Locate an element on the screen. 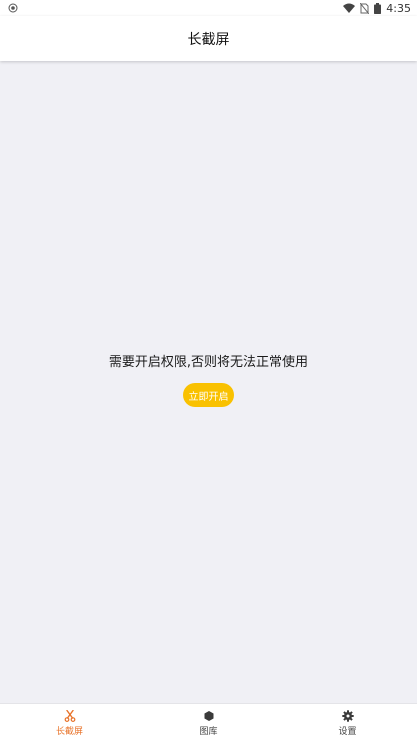  page-title: 长截屏 is located at coordinates (208, 39).